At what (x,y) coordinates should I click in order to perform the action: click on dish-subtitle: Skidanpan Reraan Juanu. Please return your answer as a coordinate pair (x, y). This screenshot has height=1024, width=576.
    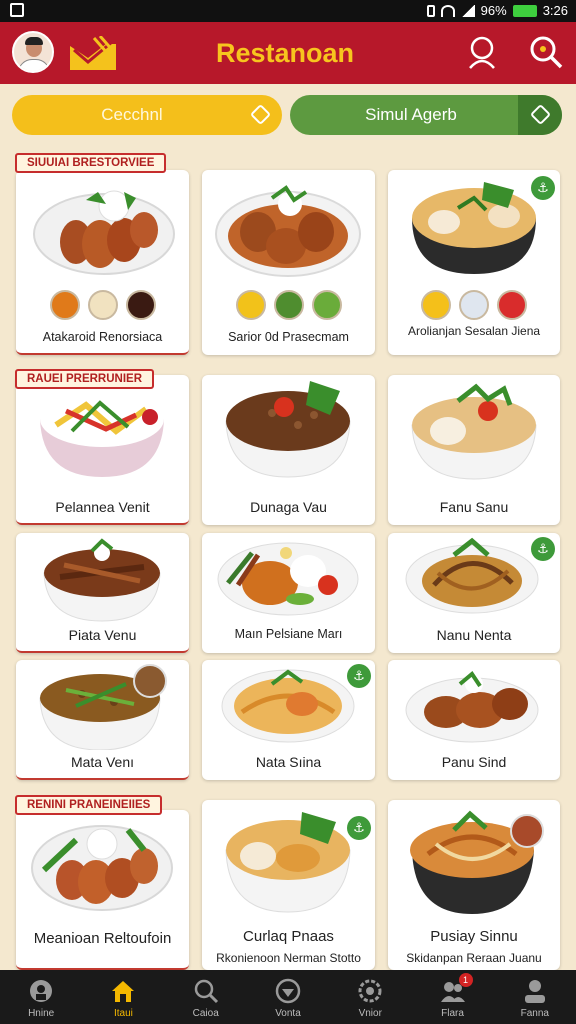
    Looking at the image, I should click on (474, 958).